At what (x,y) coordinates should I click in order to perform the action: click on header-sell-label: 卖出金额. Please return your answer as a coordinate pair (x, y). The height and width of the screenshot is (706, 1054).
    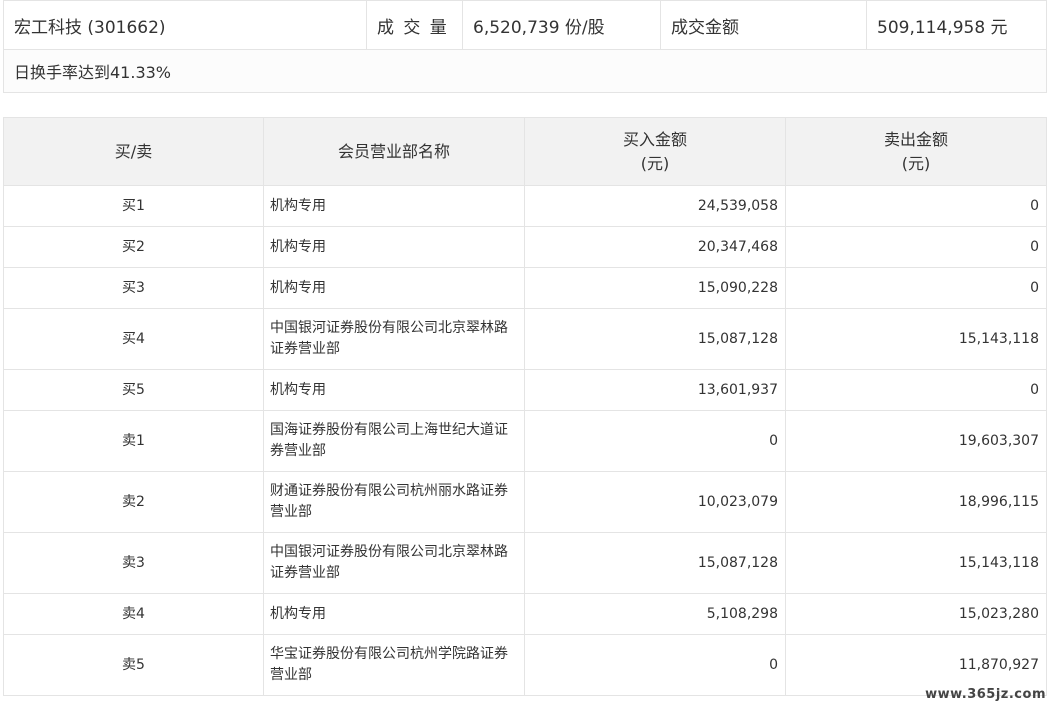
    Looking at the image, I should click on (915, 139).